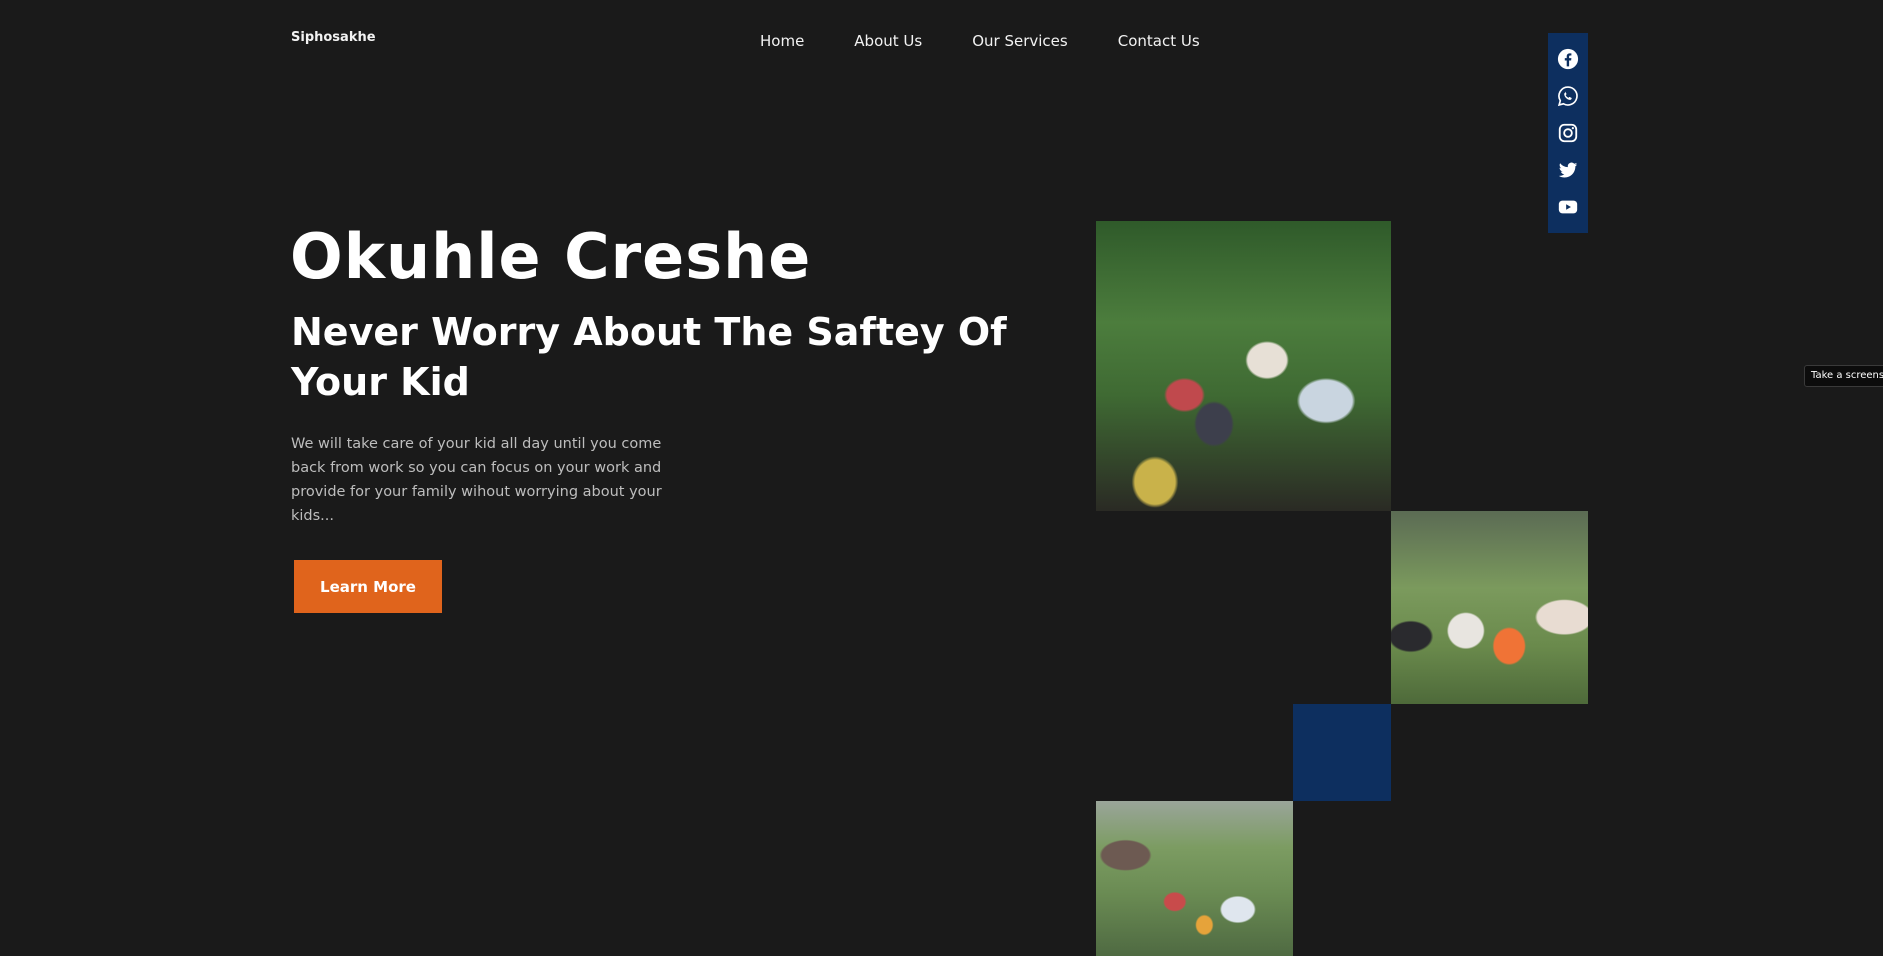  I want to click on instagram-icon, so click(1568, 133).